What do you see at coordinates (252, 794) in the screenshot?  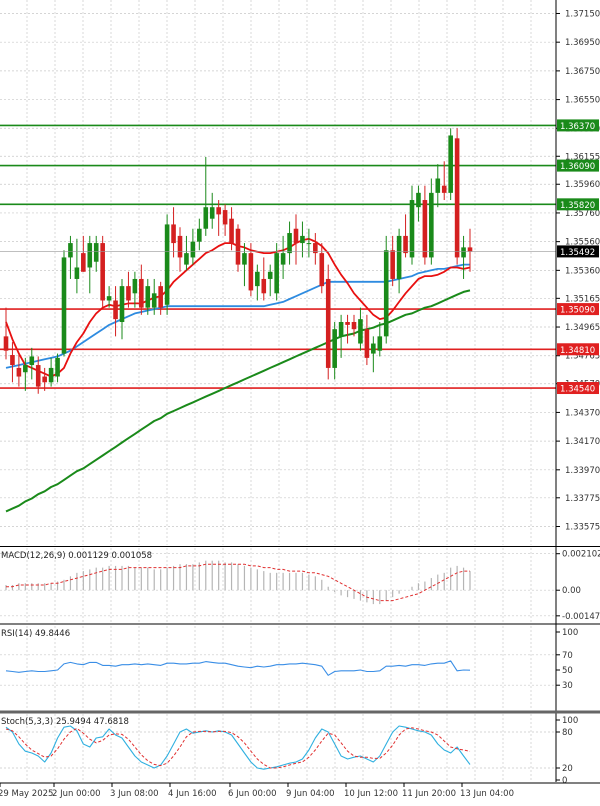 I see `x-tick-label-4: 6 Jun 00:00` at bounding box center [252, 794].